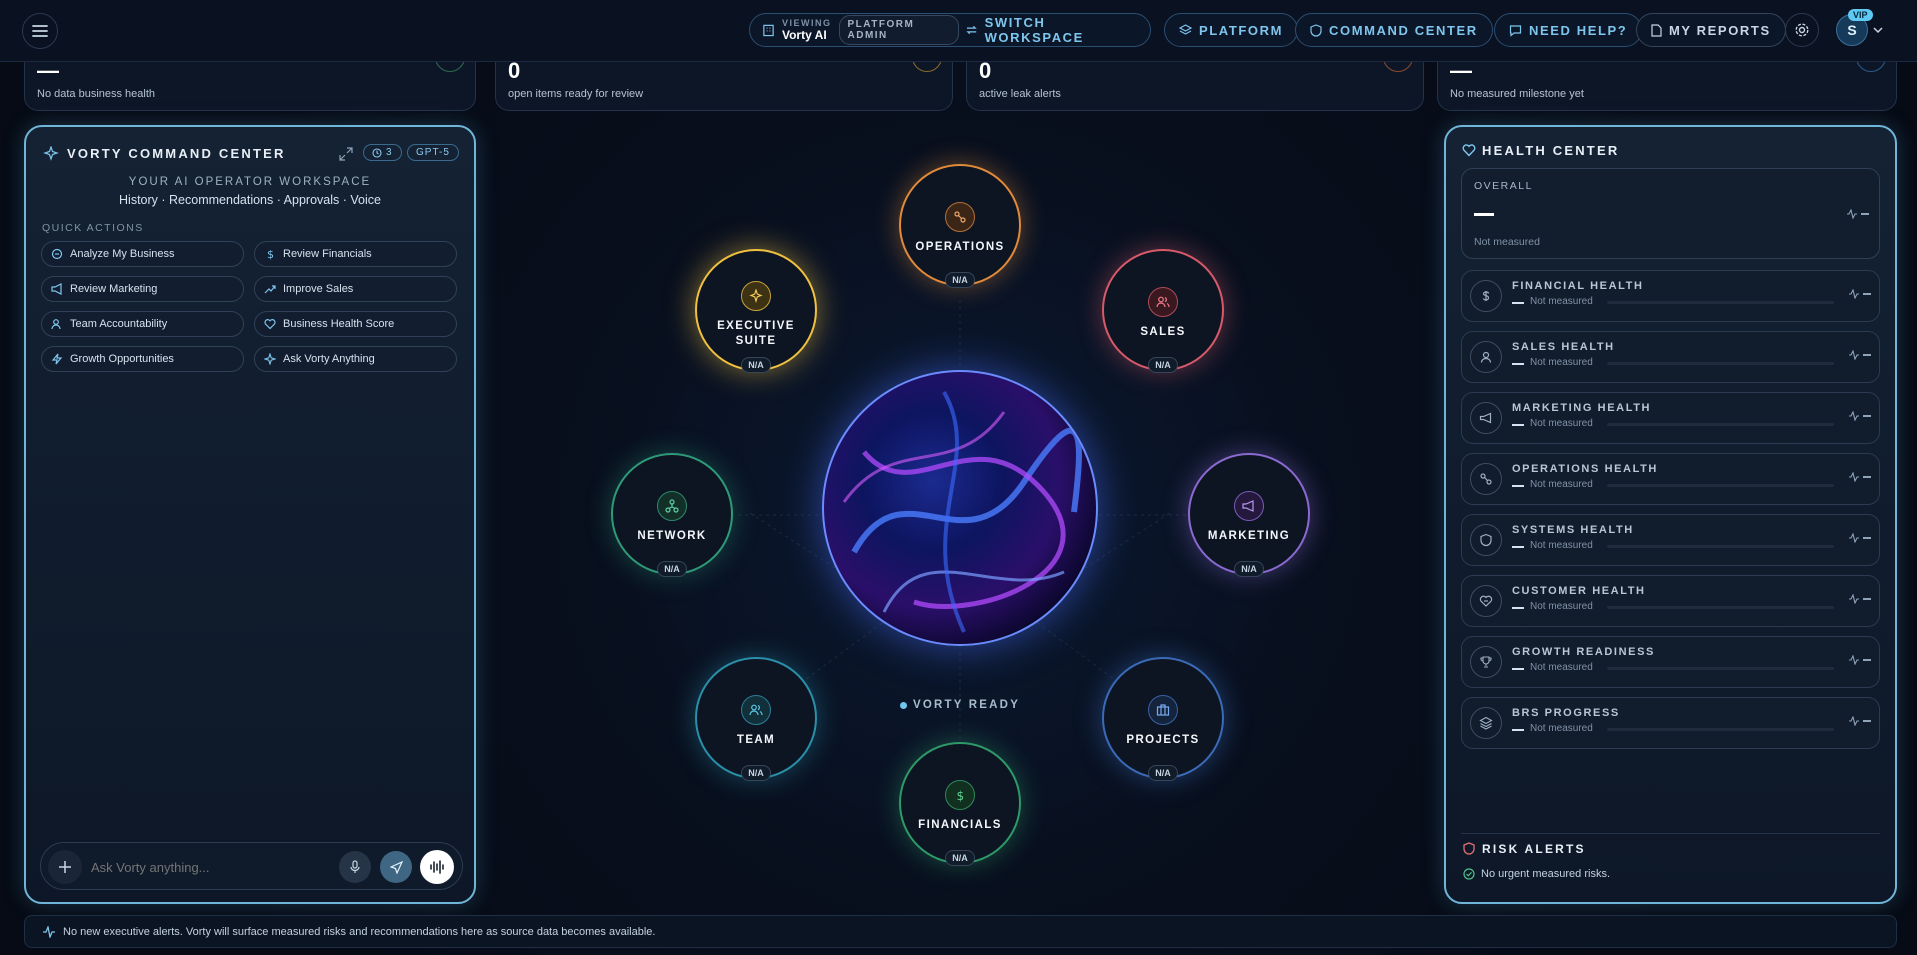 The image size is (1917, 955). What do you see at coordinates (903, 705) in the screenshot?
I see `status-dot` at bounding box center [903, 705].